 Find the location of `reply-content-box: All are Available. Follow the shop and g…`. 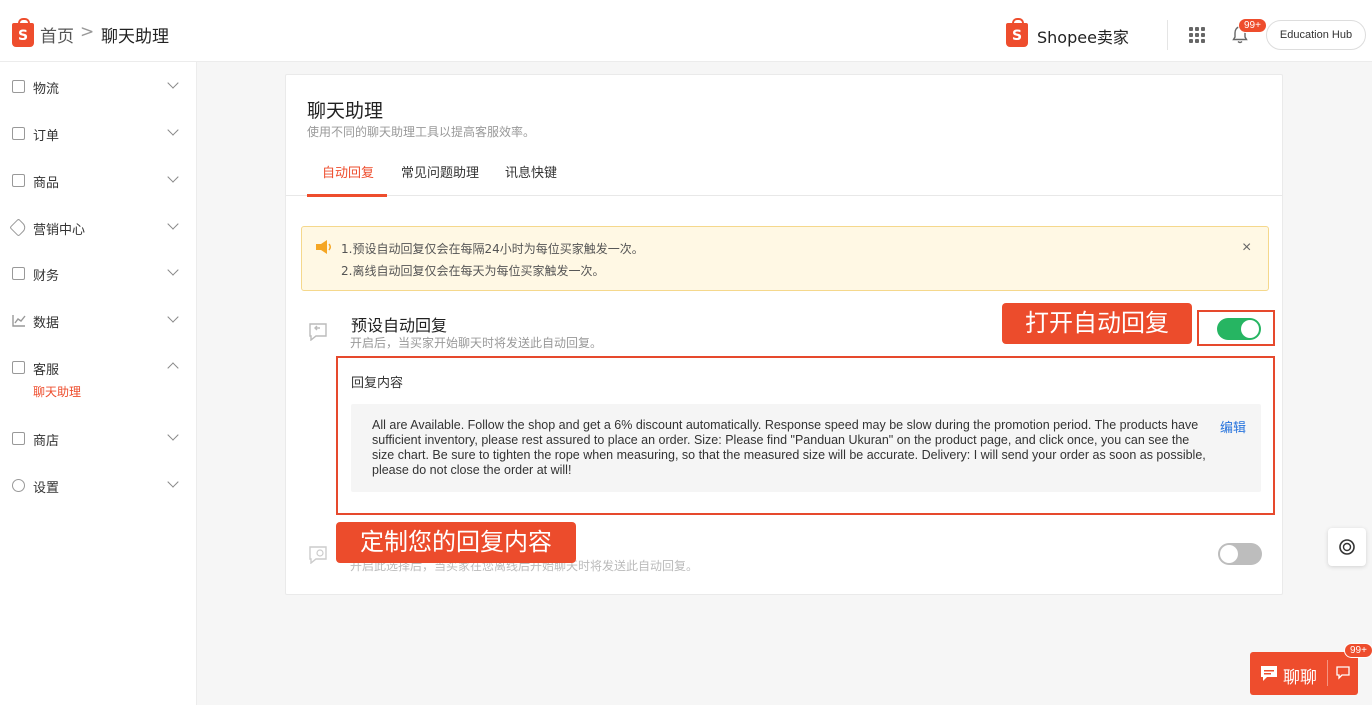

reply-content-box: All are Available. Follow the shop and g… is located at coordinates (806, 448).